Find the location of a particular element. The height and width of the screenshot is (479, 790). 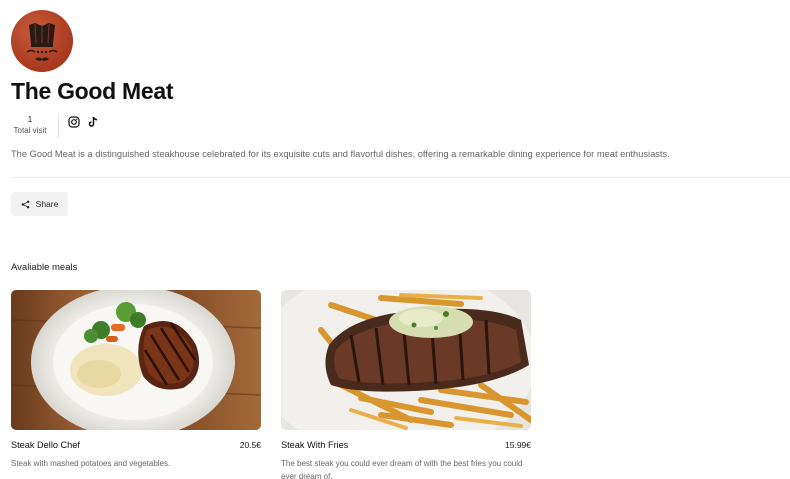

visit-count: 1 is located at coordinates (30, 119).